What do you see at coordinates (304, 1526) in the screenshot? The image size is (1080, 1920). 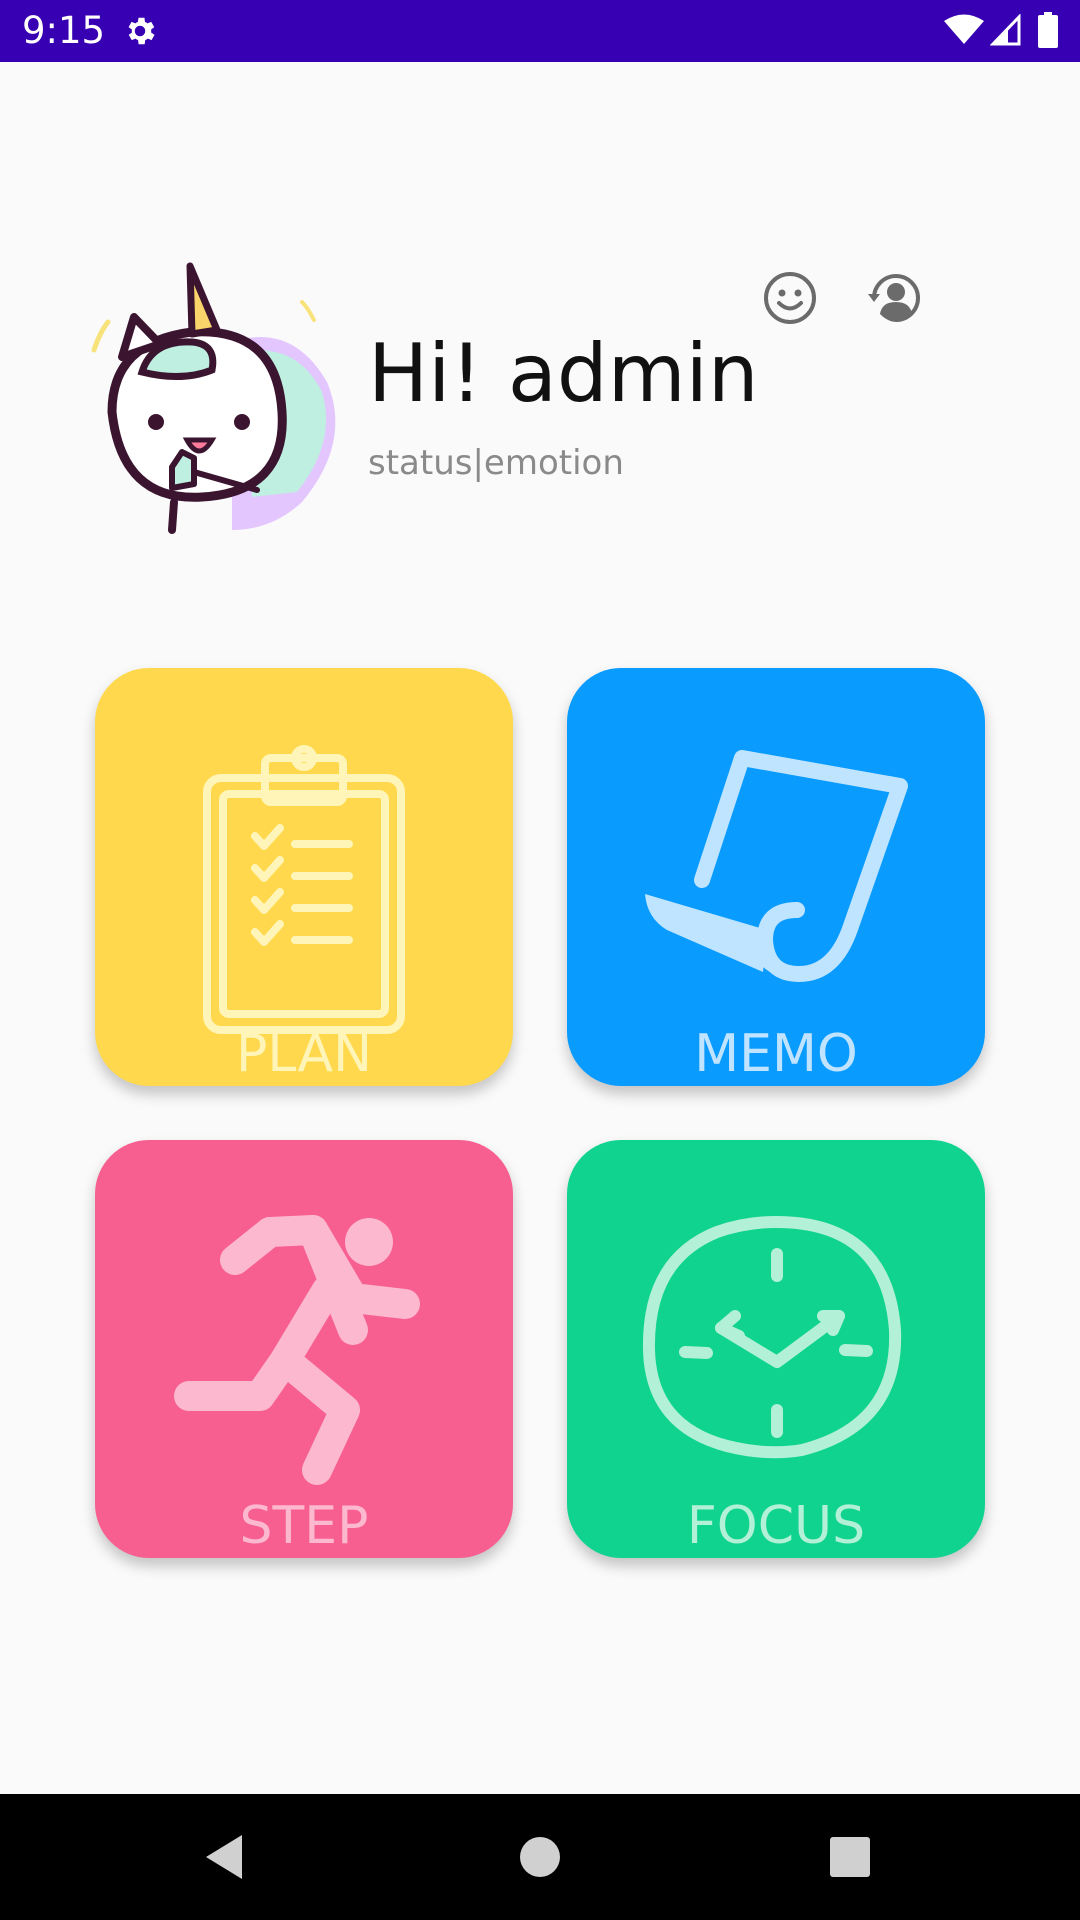 I see `step-label: STEP` at bounding box center [304, 1526].